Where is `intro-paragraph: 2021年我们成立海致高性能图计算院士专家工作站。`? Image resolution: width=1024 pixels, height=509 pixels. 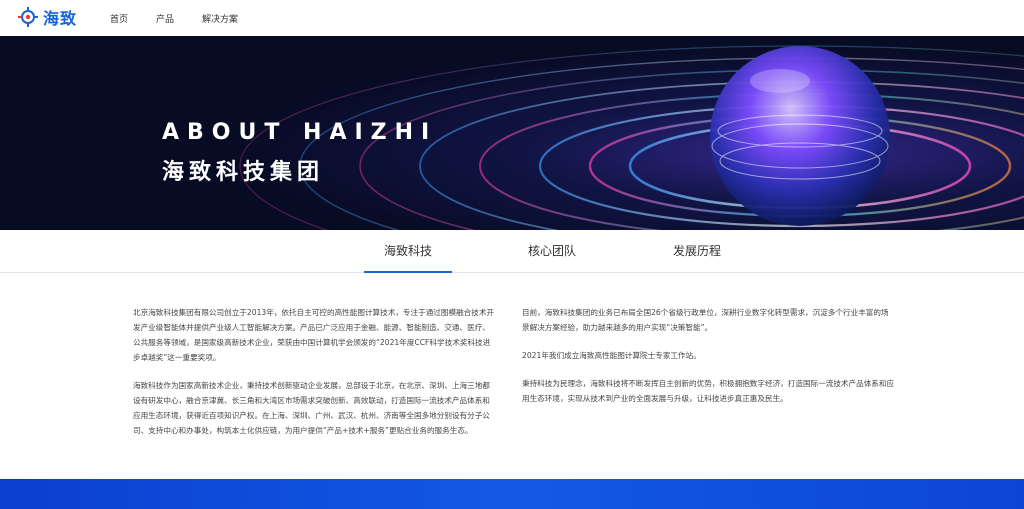 intro-paragraph: 2021年我们成立海致高性能图计算院士专家工作站。 is located at coordinates (611, 355).